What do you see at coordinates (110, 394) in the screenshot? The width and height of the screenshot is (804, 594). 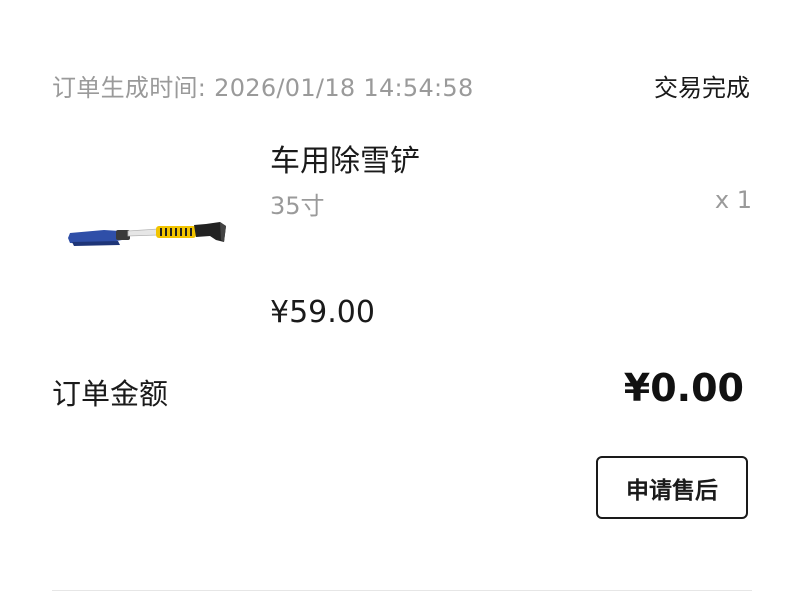 I see `total-label: 订单金额` at bounding box center [110, 394].